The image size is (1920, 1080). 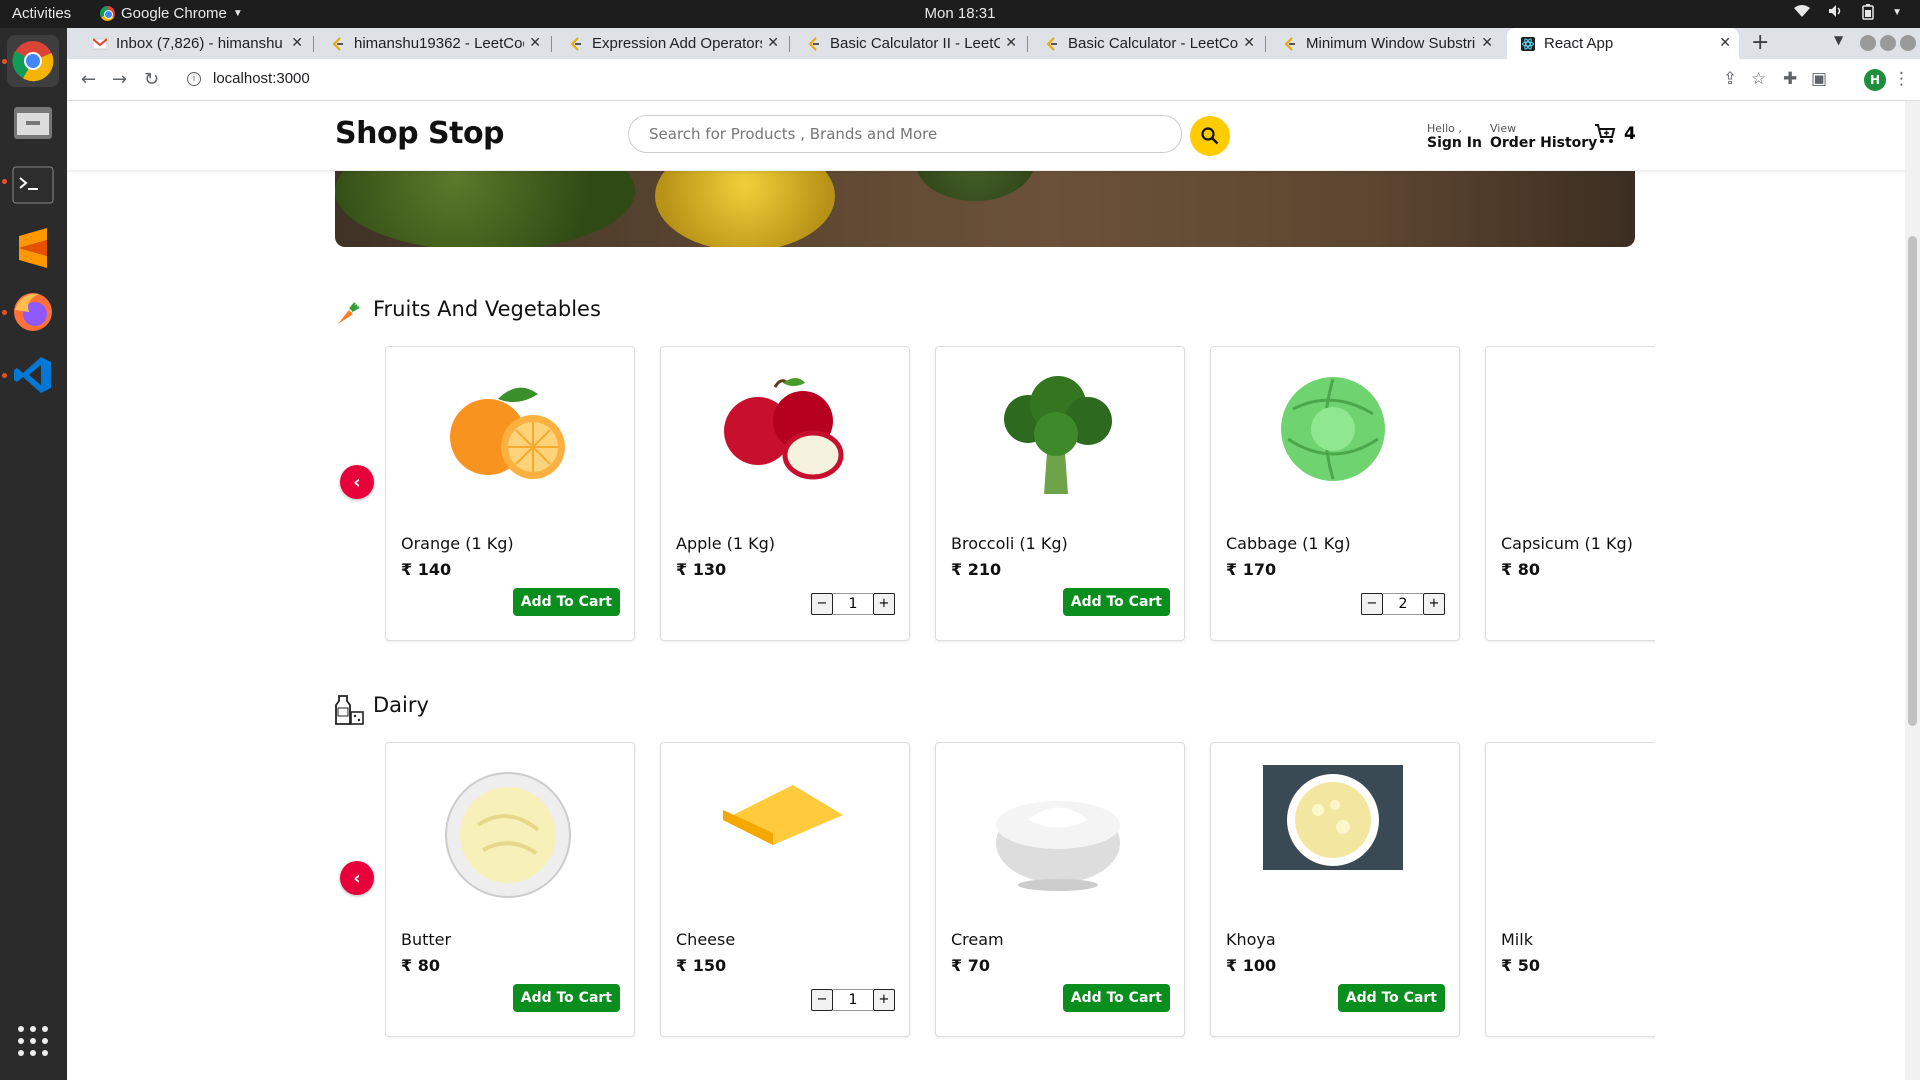 I want to click on browser-tab: himanshu19362 - LeetCode ✕, so click(x=433, y=43).